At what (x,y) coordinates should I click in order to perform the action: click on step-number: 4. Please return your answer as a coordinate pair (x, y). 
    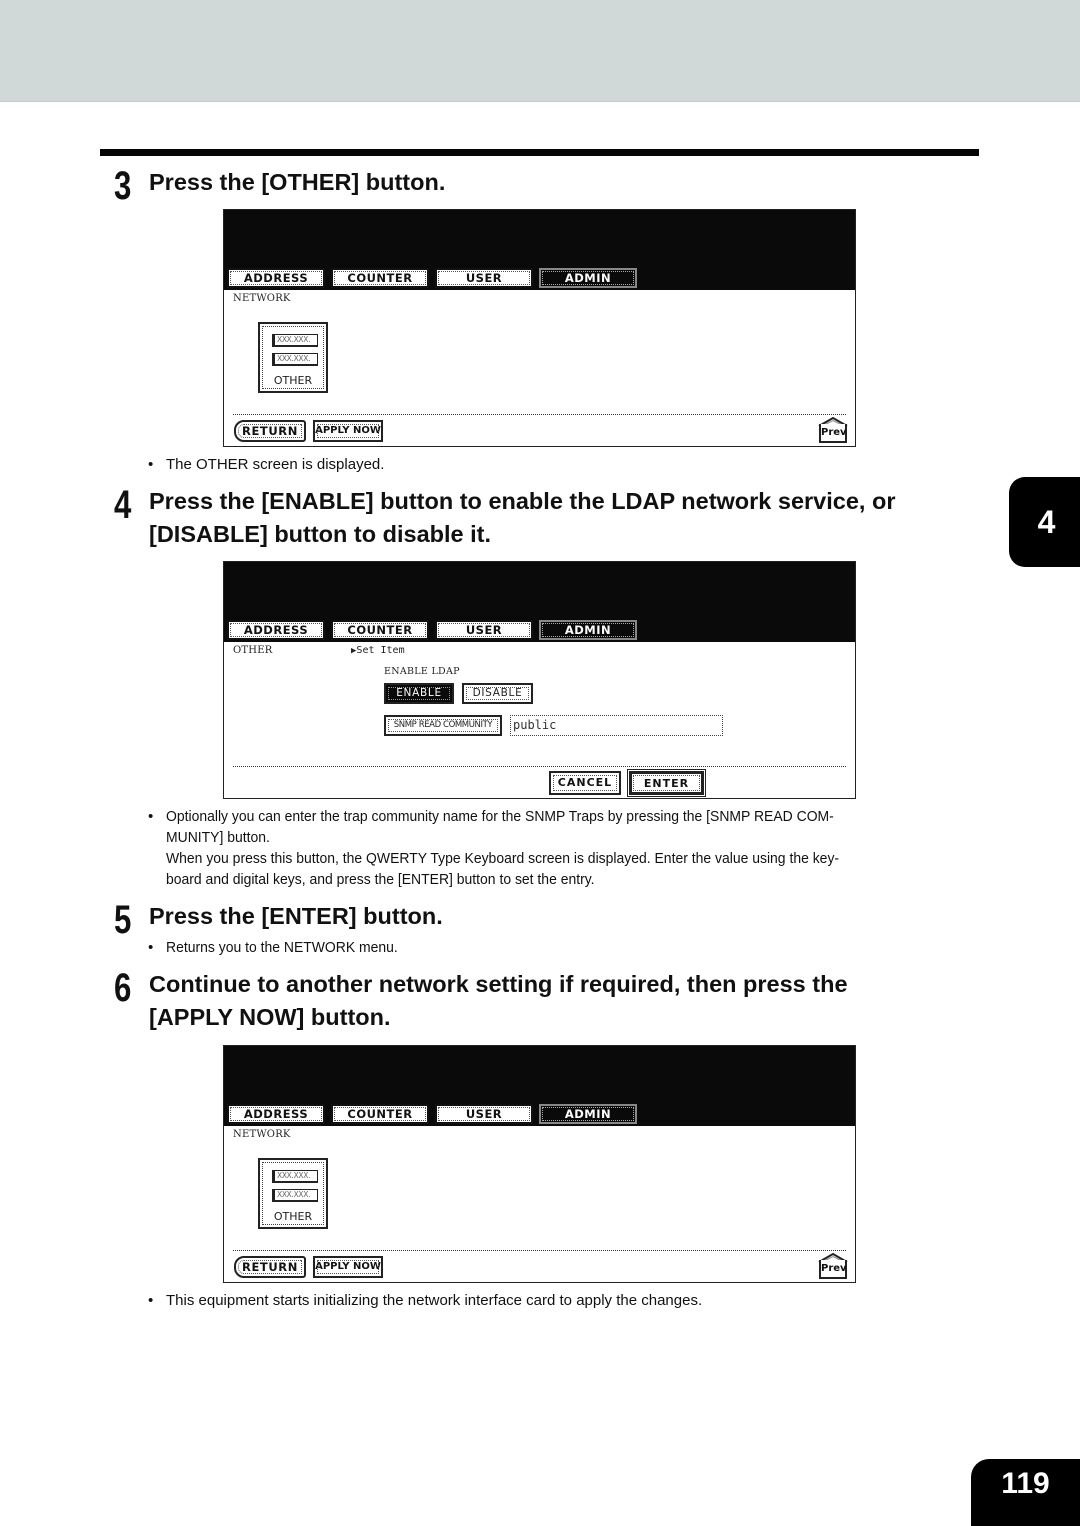
    Looking at the image, I should click on (123, 505).